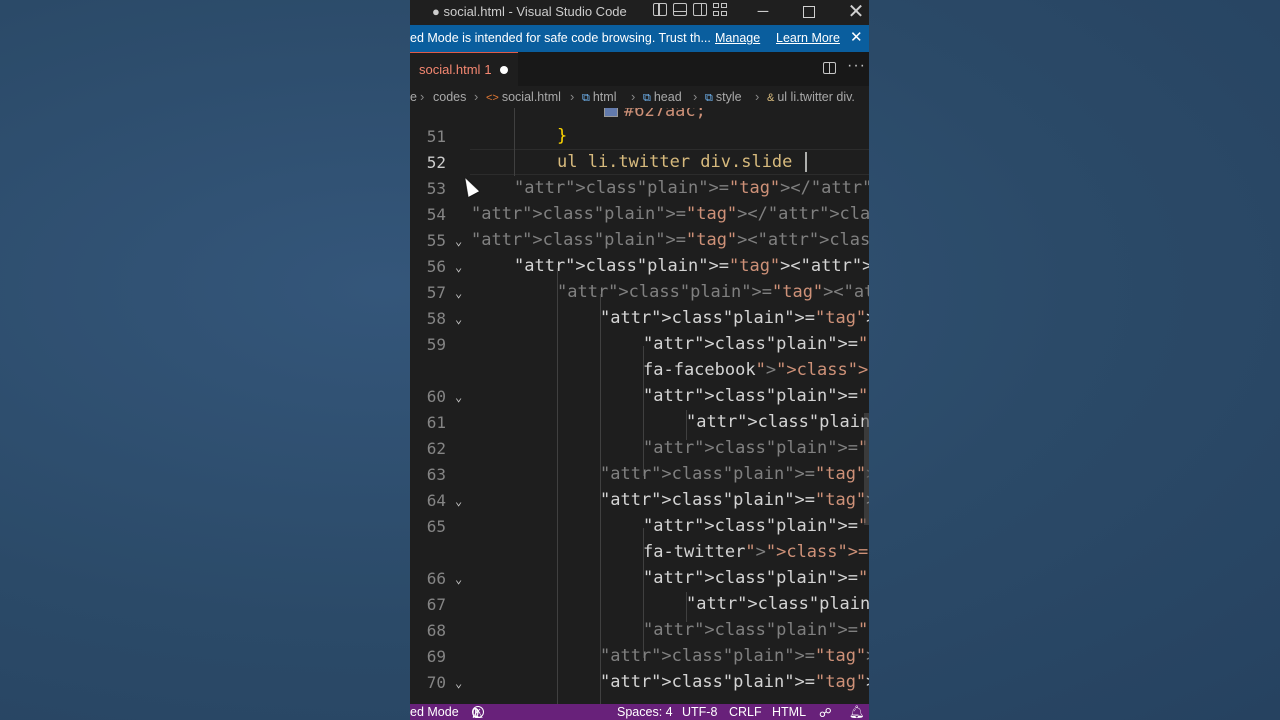 The width and height of the screenshot is (1280, 720). Describe the element at coordinates (857, 712) in the screenshot. I see `bell-icon: 🔔︎` at that location.